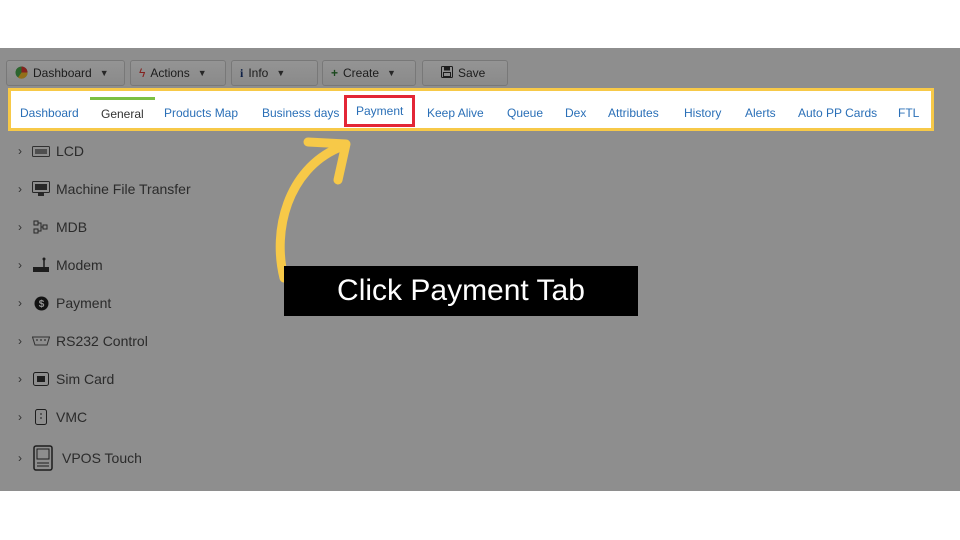  I want to click on tree-item-label: LCD, so click(70, 151).